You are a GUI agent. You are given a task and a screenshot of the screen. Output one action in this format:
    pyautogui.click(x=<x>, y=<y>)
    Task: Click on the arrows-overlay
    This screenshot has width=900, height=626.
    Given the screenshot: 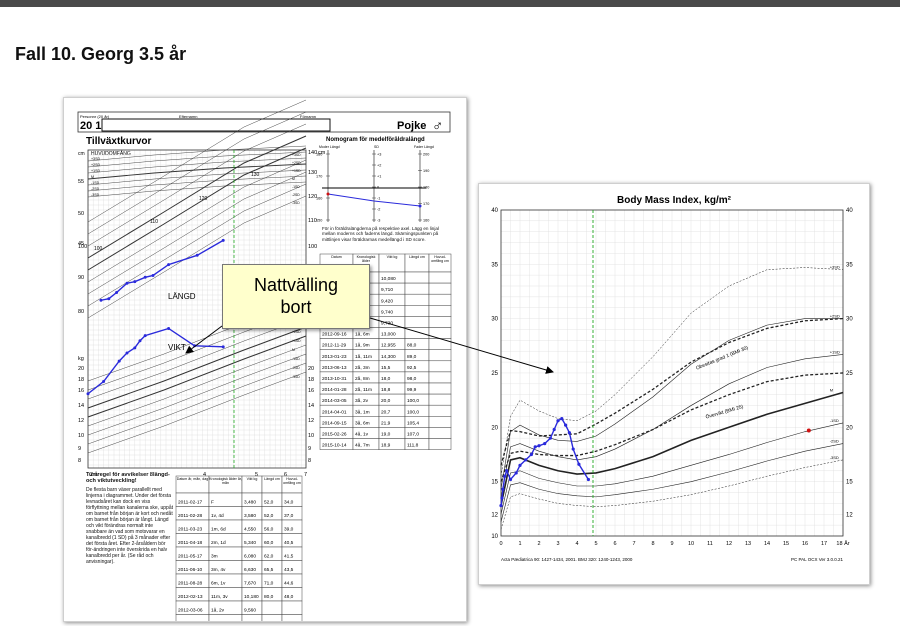 What is the action you would take?
    pyautogui.click(x=369, y=345)
    